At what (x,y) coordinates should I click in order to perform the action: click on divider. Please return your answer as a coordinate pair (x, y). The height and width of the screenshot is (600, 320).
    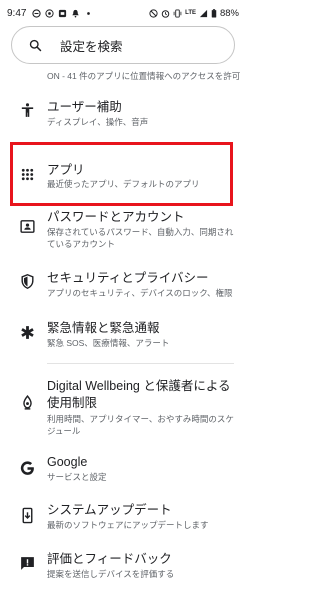
    Looking at the image, I should click on (140, 363).